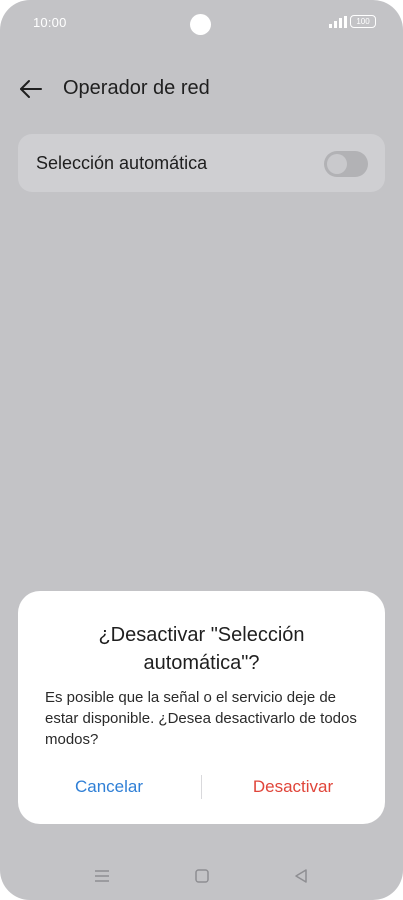 The image size is (403, 900). I want to click on auto-selection-toggle, so click(346, 164).